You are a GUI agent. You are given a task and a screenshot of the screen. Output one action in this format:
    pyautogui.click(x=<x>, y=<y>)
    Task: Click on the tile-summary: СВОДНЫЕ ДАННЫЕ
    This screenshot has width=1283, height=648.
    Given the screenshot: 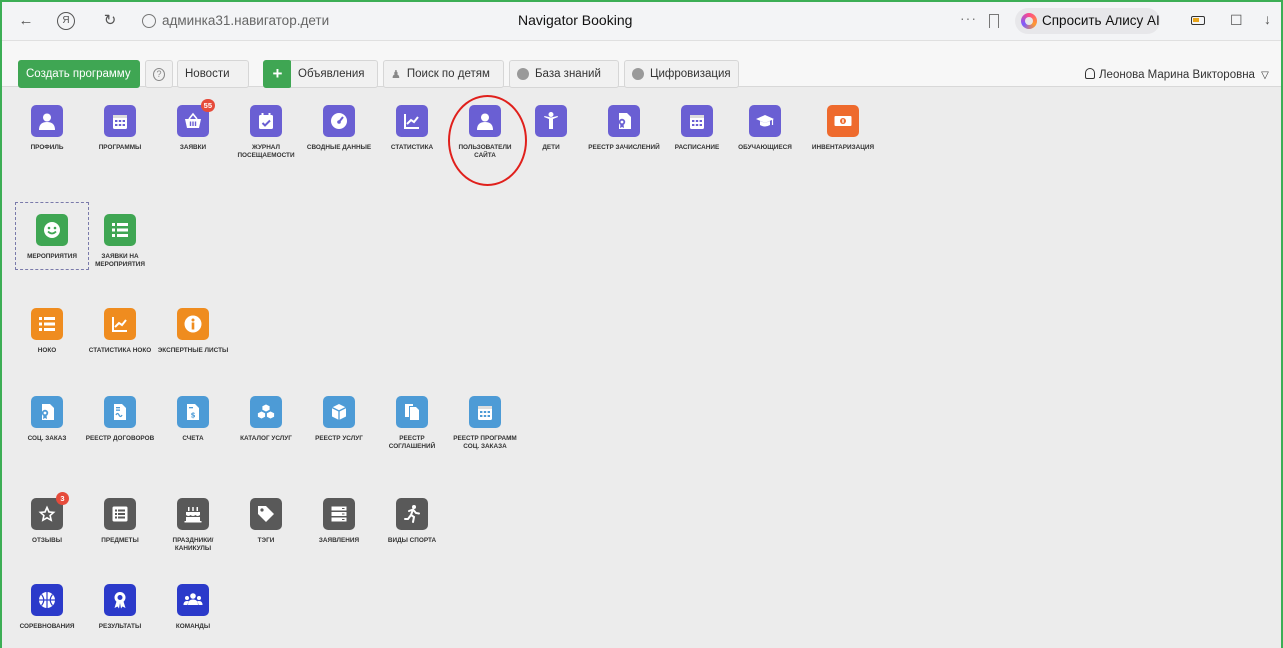 What is the action you would take?
    pyautogui.click(x=339, y=128)
    